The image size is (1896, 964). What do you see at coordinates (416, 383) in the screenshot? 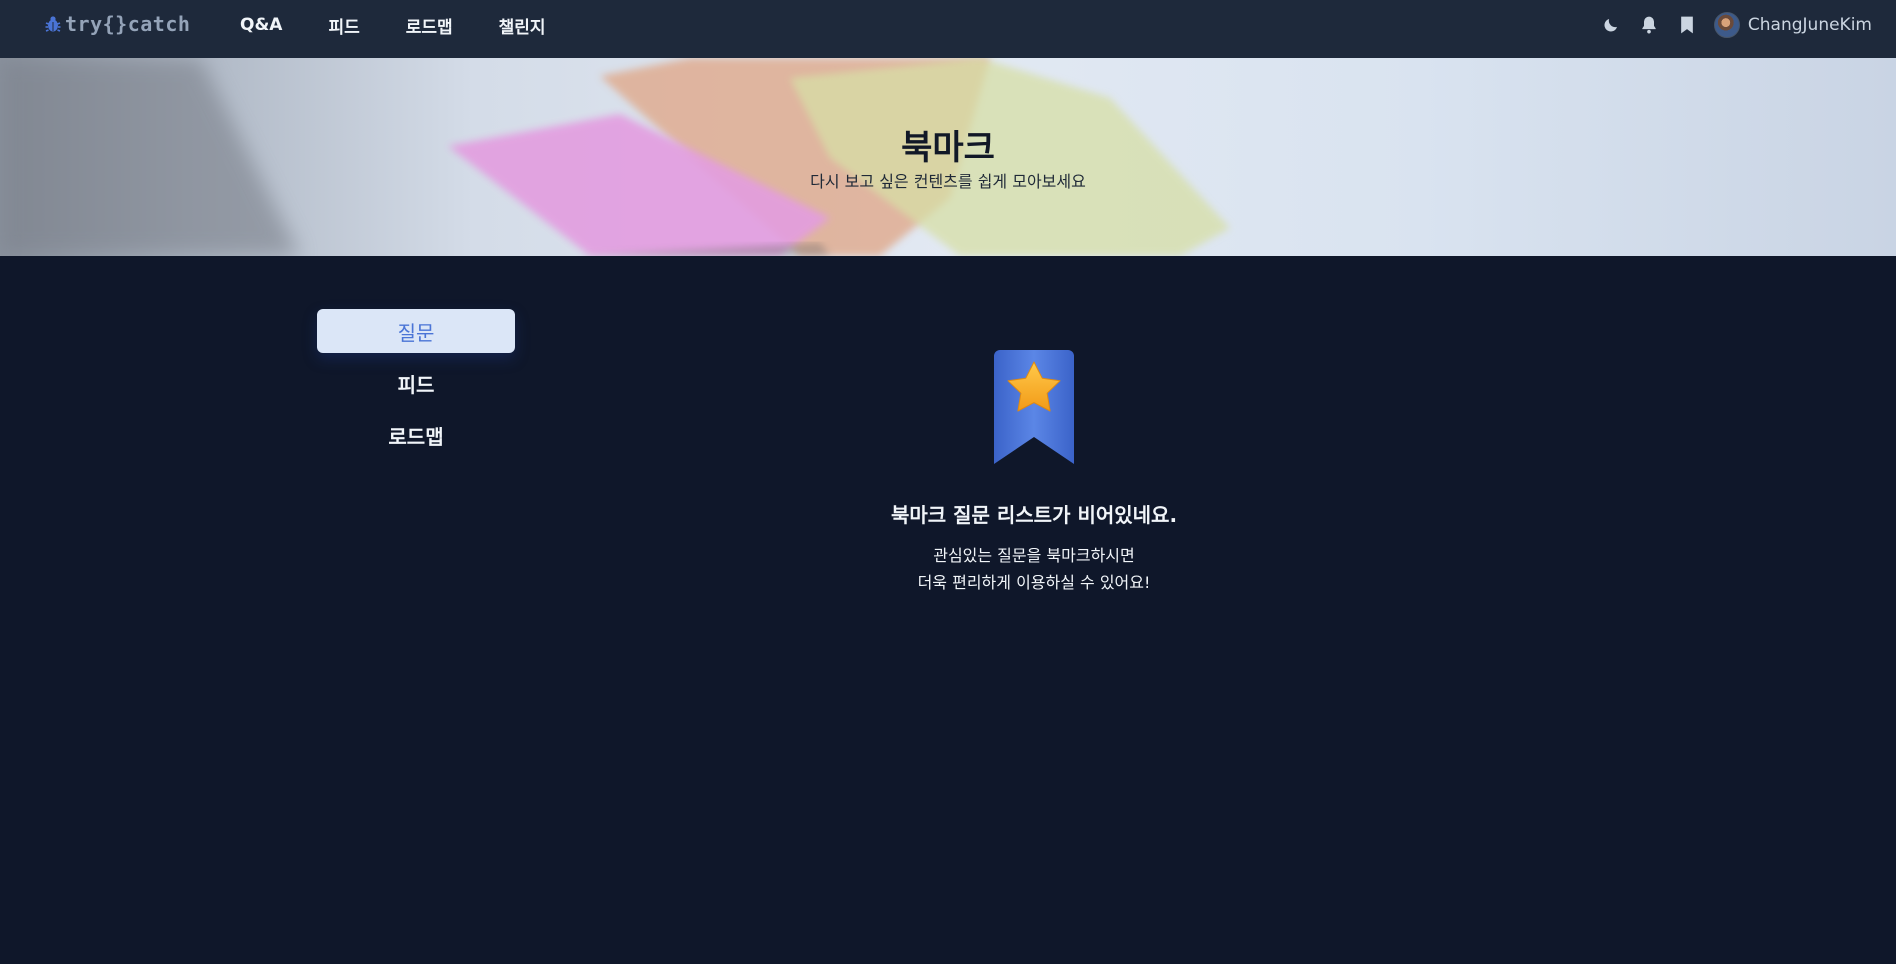
I see `tab-feed: 피드` at bounding box center [416, 383].